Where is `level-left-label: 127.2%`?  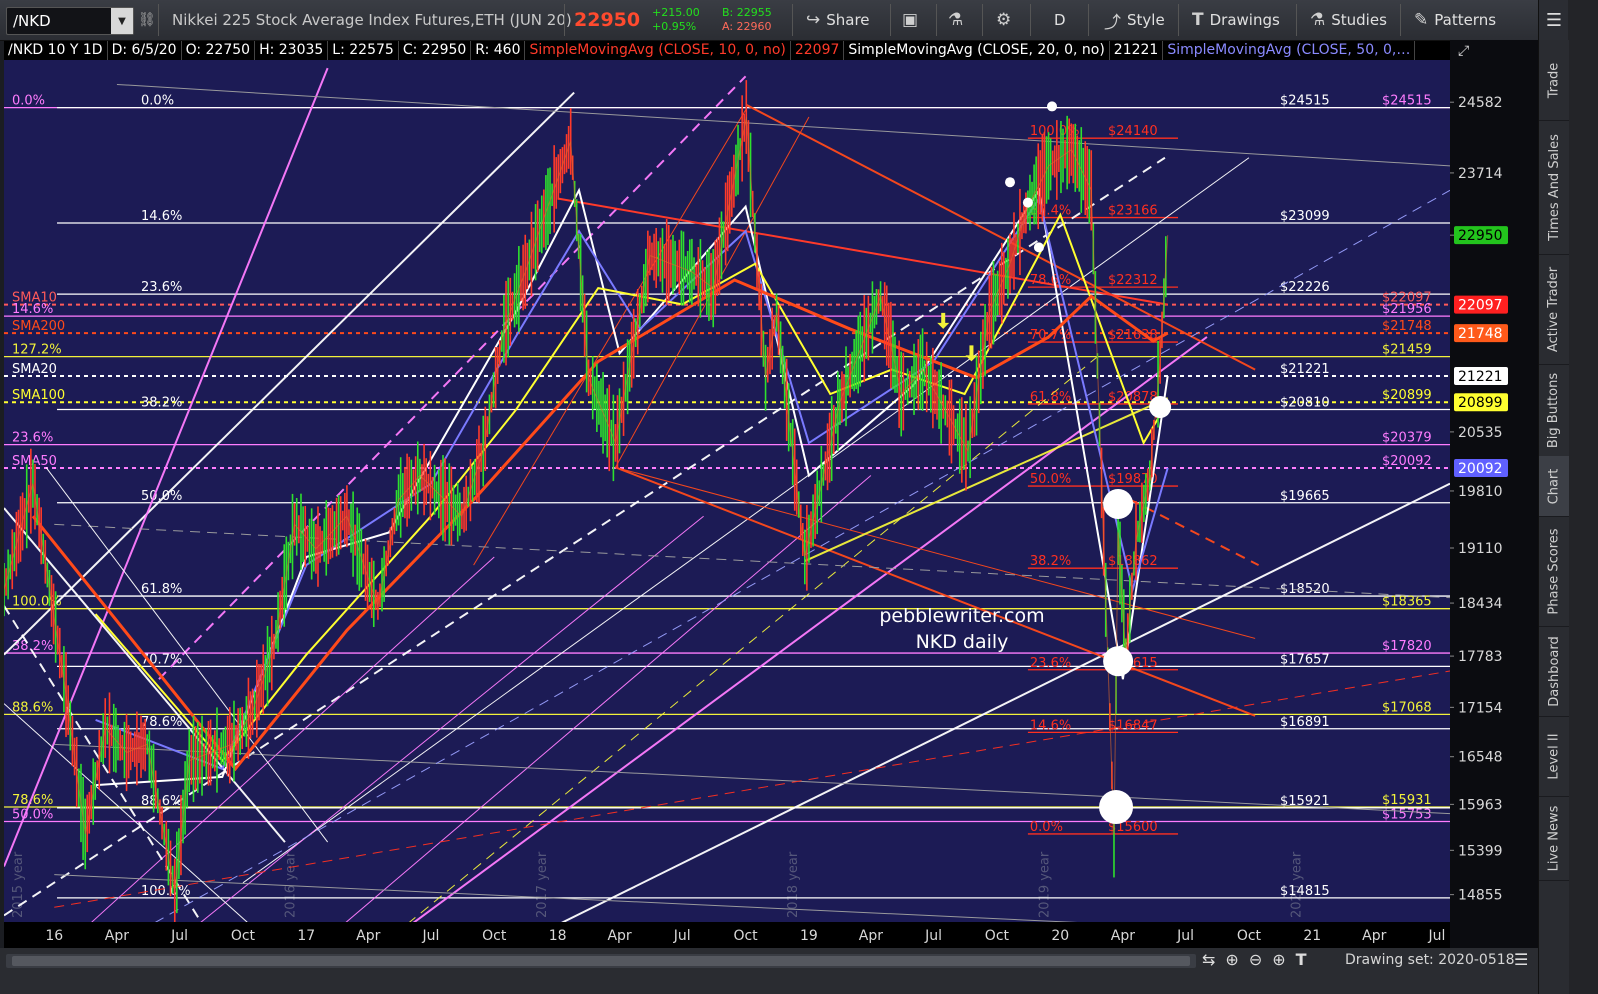 level-left-label: 127.2% is located at coordinates (37, 350).